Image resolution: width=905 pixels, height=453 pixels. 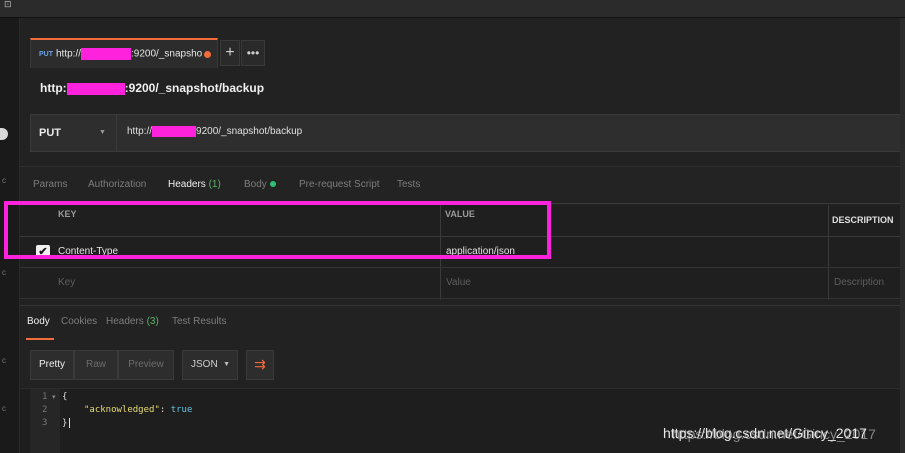 I want to click on table-row-new: Key Value Description, so click(x=462, y=283).